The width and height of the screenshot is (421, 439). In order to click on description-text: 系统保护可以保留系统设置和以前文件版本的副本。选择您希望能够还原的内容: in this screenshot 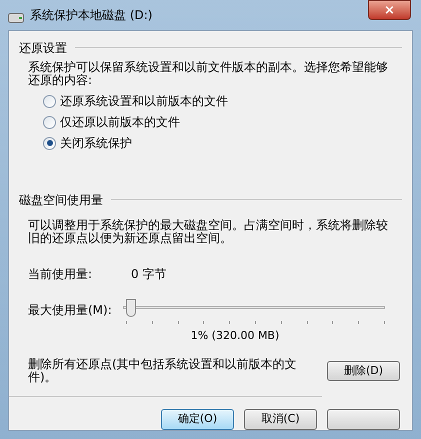, I will do `click(208, 73)`.